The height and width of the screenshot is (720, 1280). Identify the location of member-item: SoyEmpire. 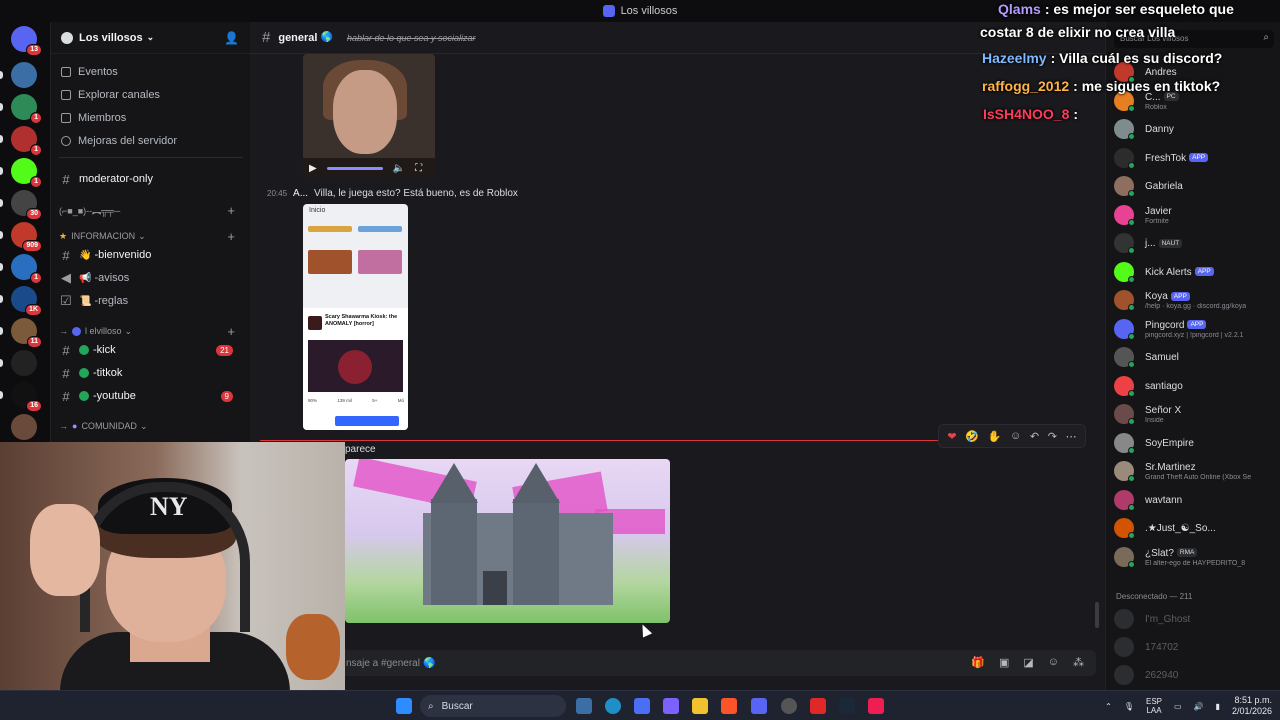
(1196, 443).